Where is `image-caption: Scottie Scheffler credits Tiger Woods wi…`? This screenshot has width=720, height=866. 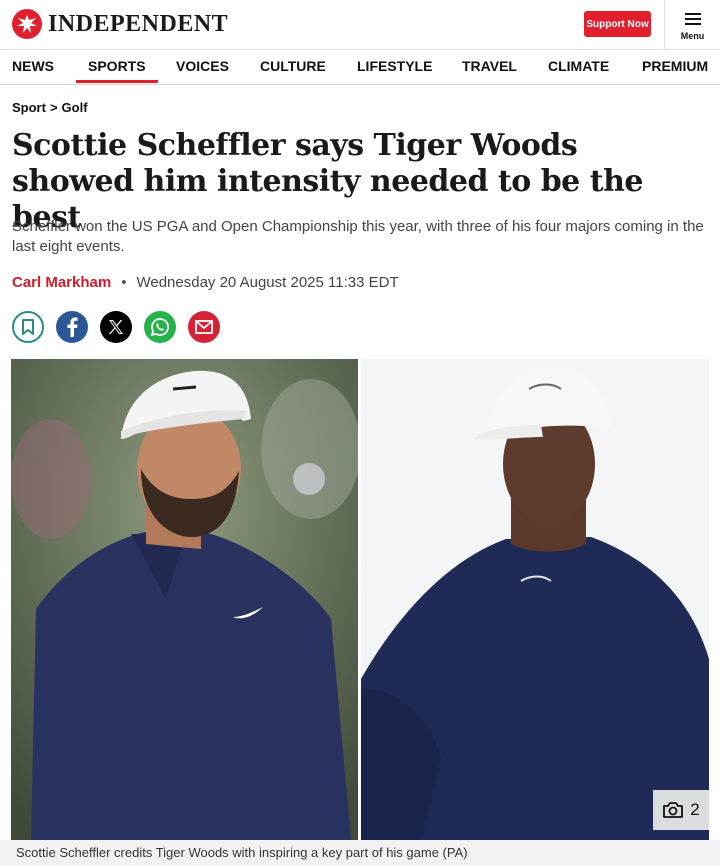
image-caption: Scottie Scheffler credits Tiger Woods wi… is located at coordinates (360, 853).